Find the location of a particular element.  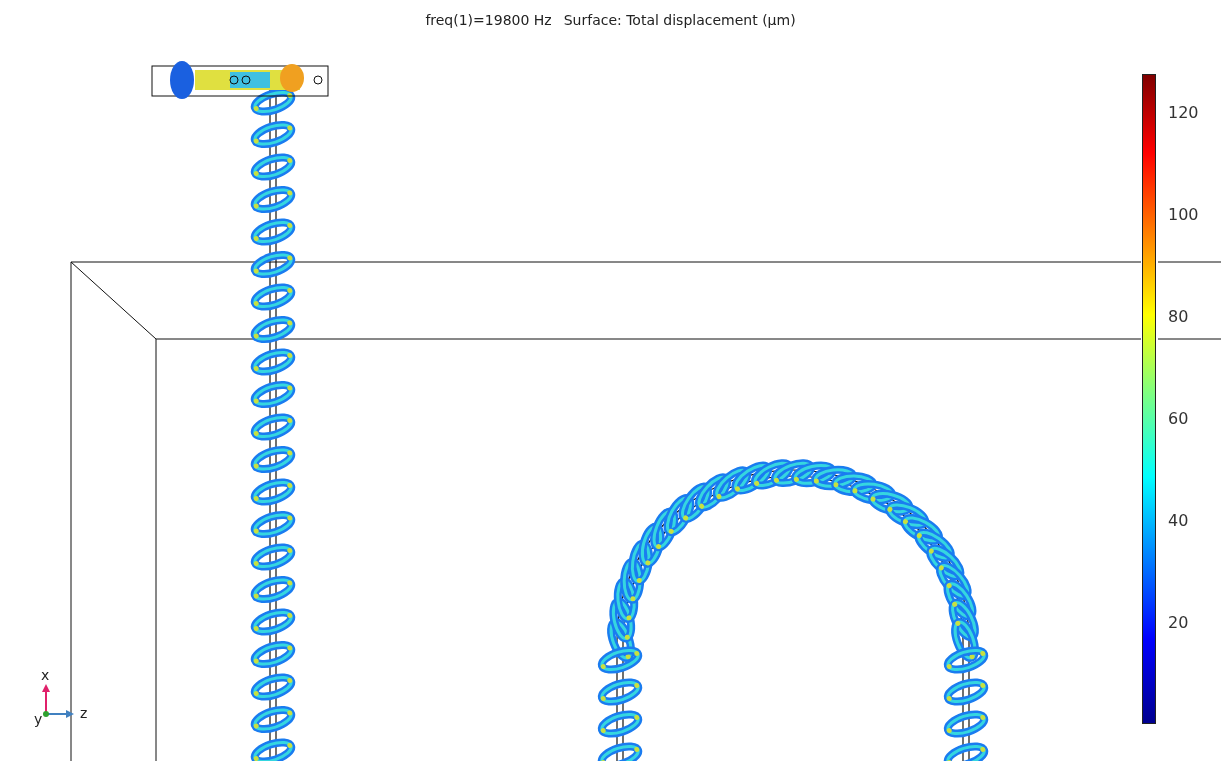

plot-title: freq(1)=19800 Hz is located at coordinates (488, 20).